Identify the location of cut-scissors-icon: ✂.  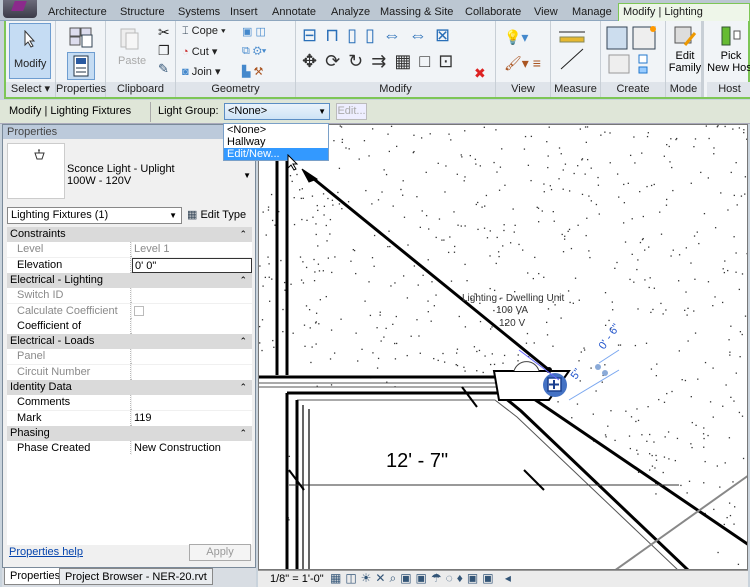
(164, 32).